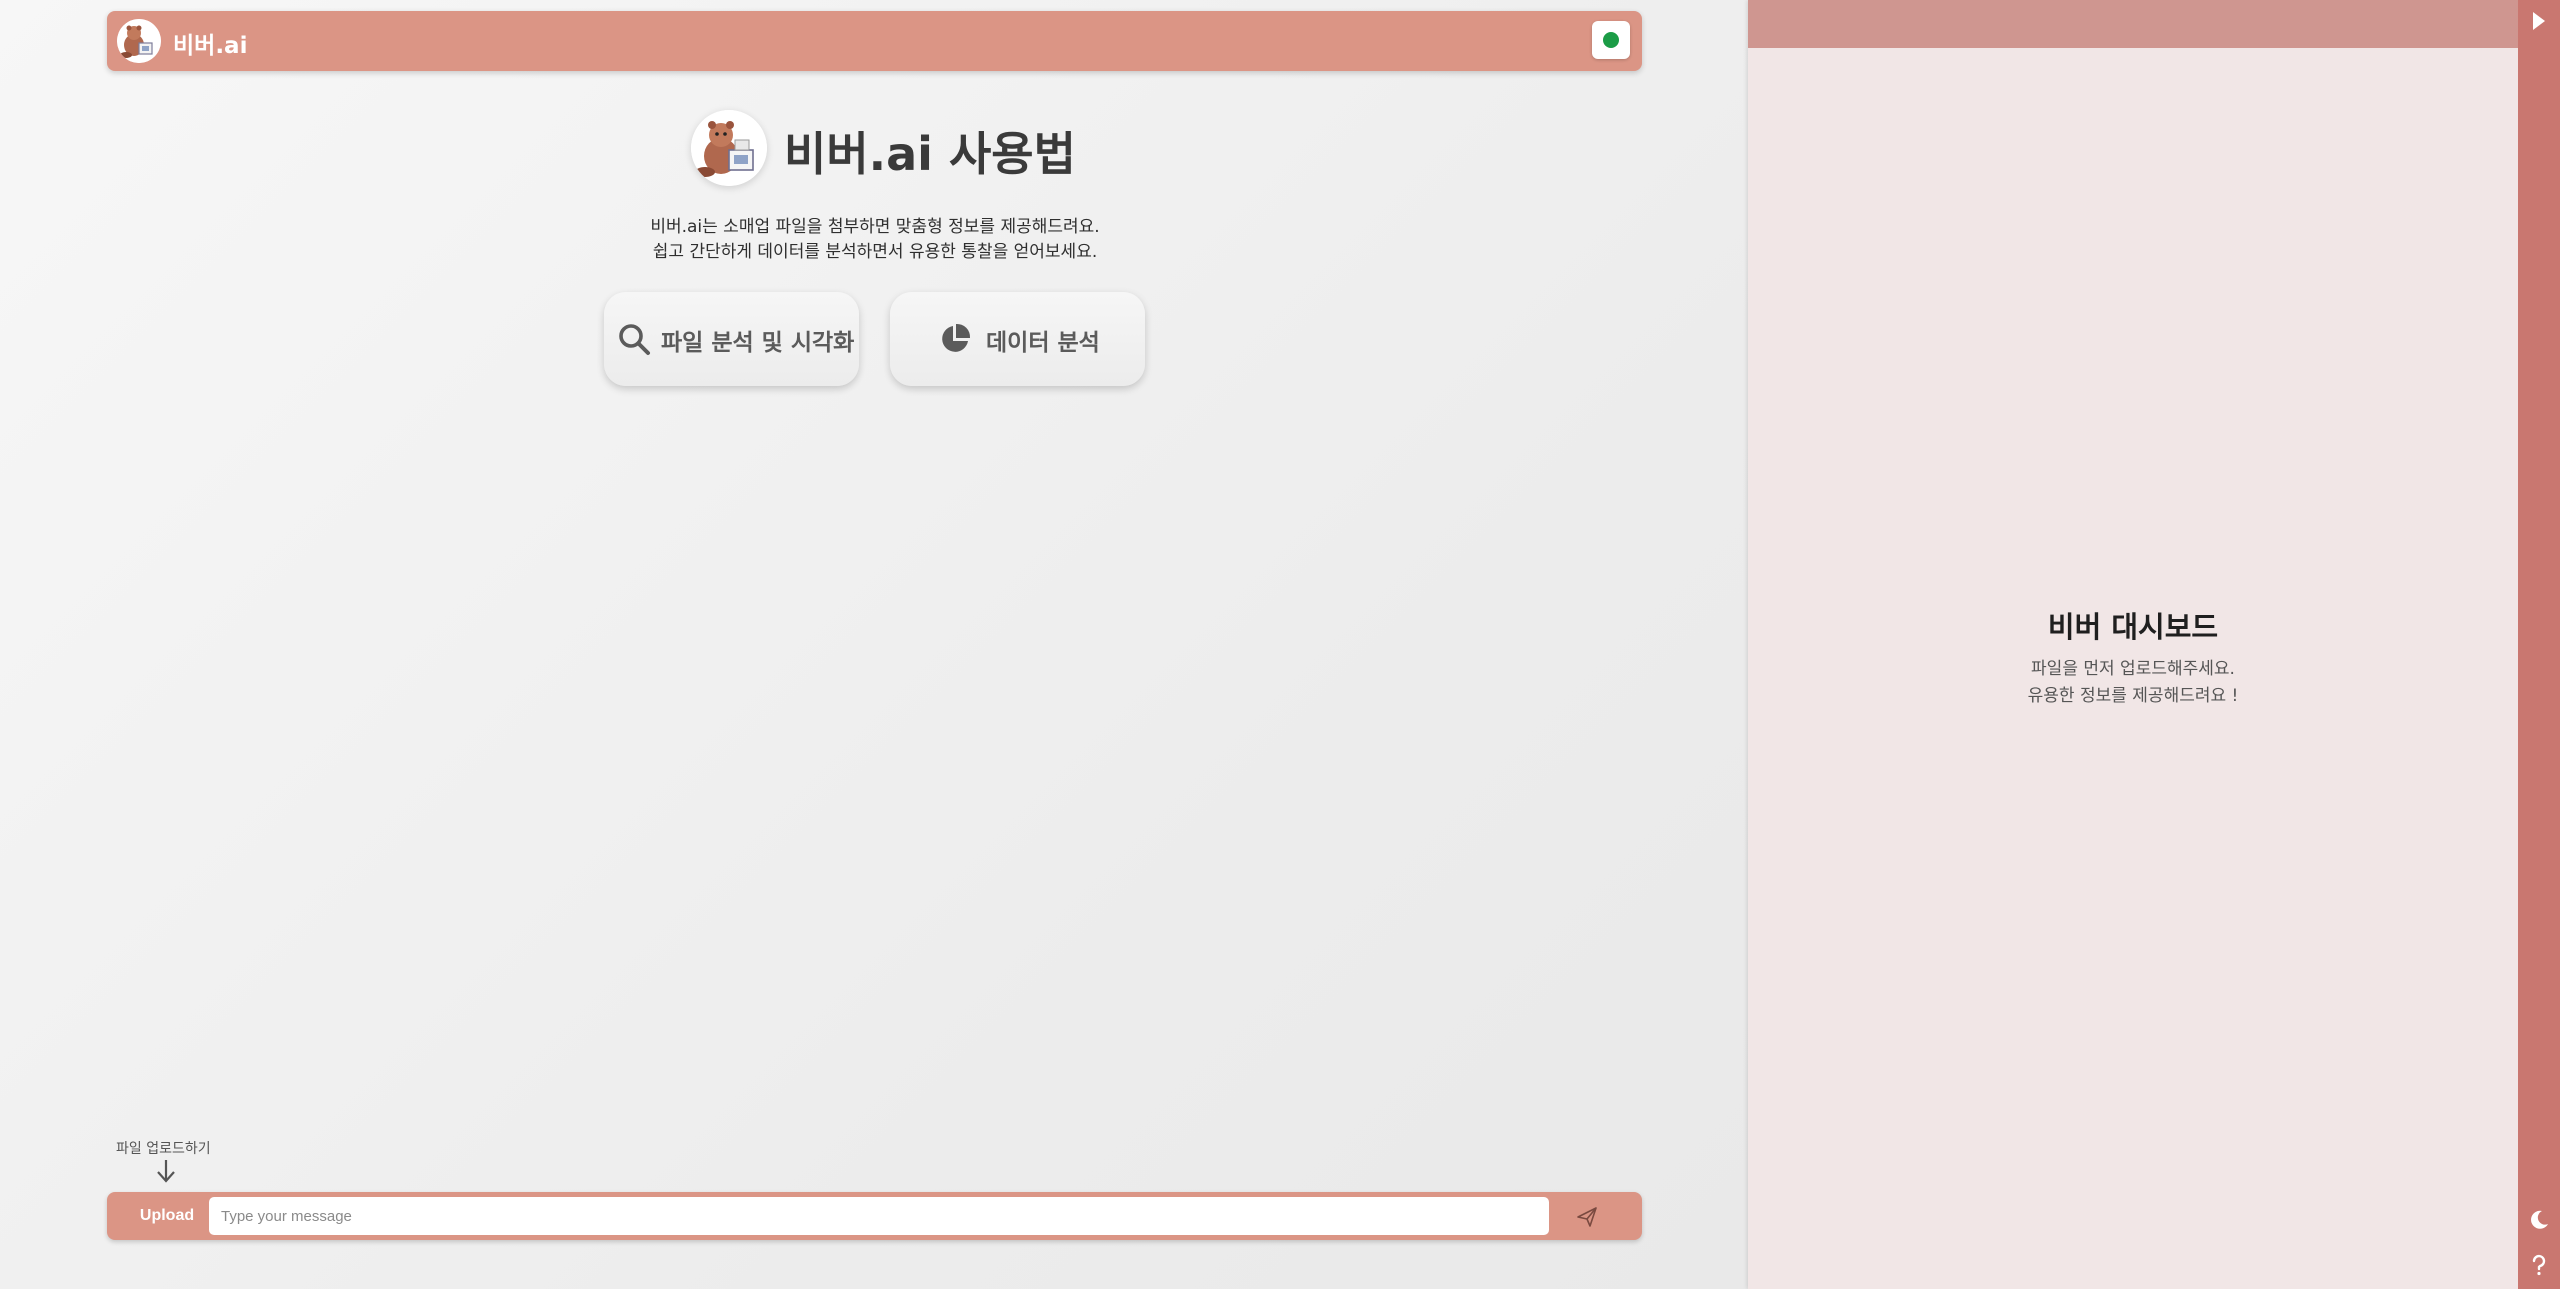 This screenshot has height=1289, width=2560. I want to click on description-line: 비버.ai는 소매업 파일을 첨부하면 맞춤형 정보를 제공해드려요., so click(875, 227).